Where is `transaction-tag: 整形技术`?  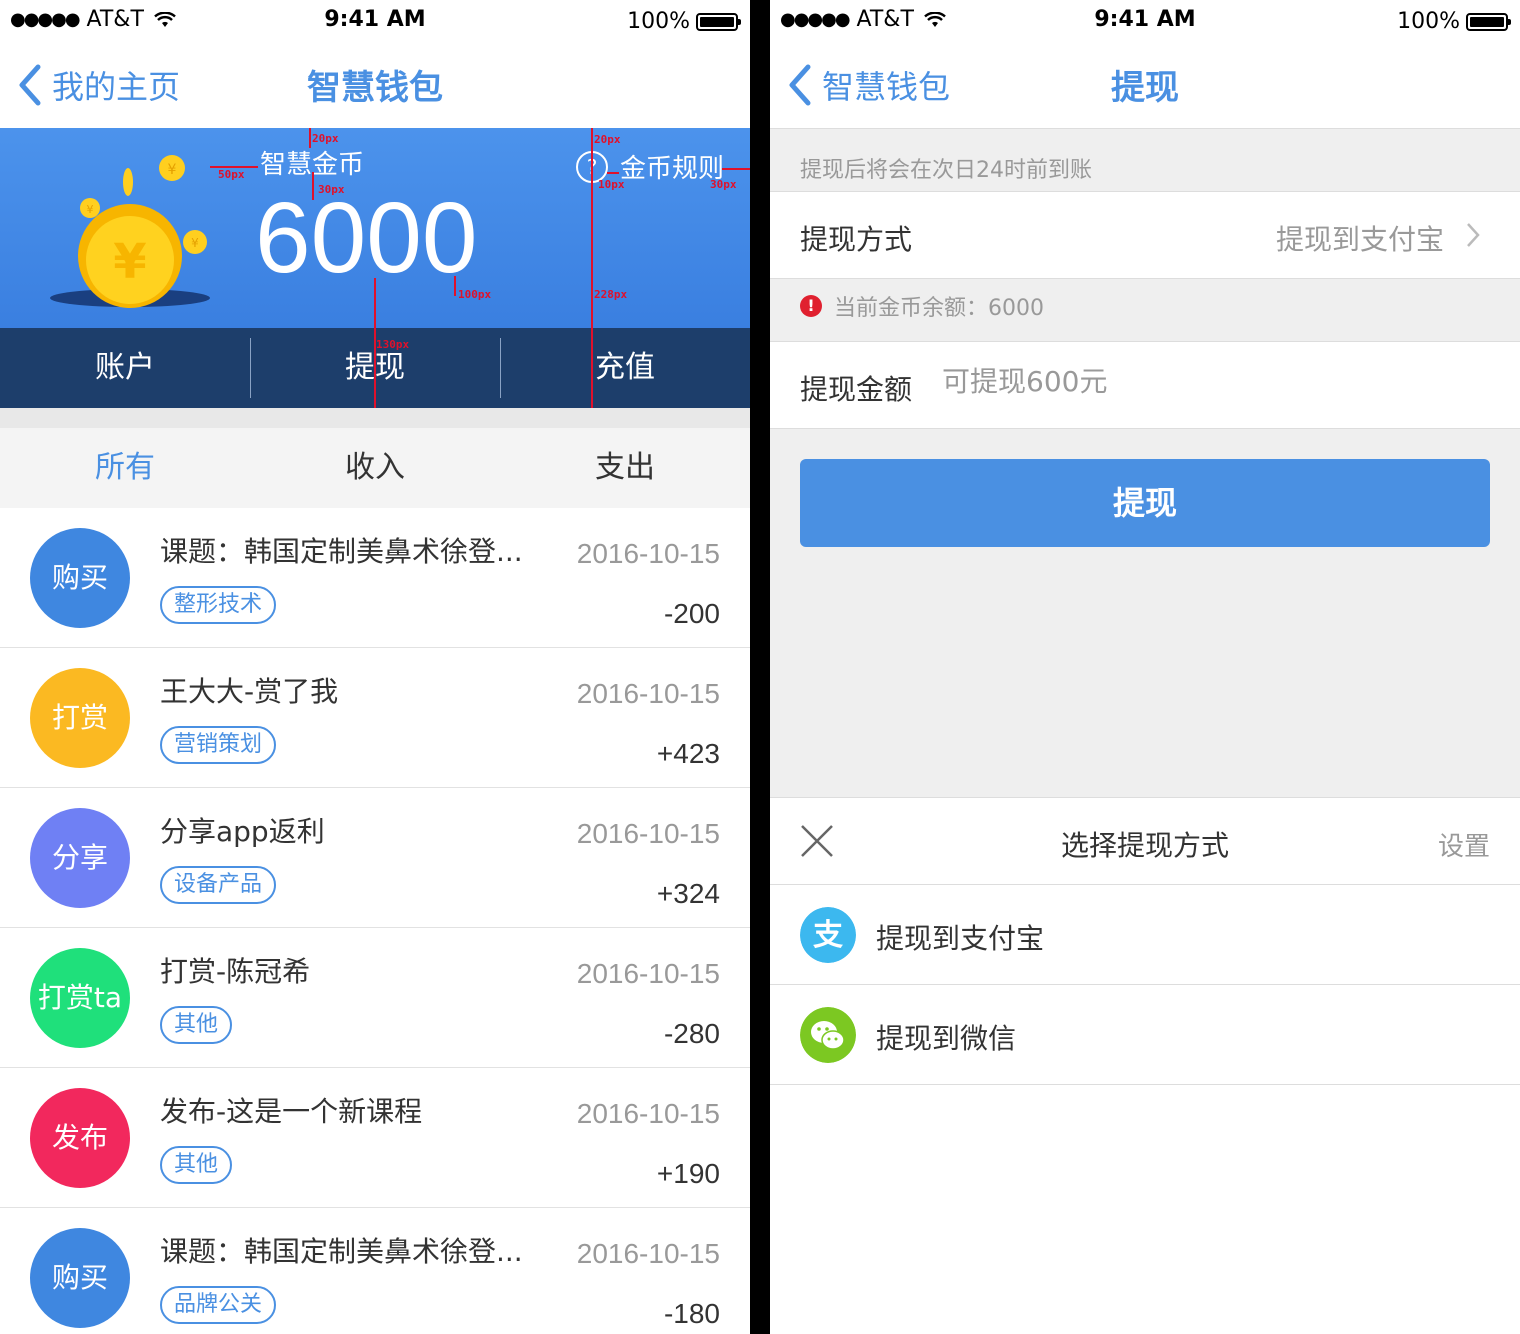
transaction-tag: 整形技术 is located at coordinates (218, 605).